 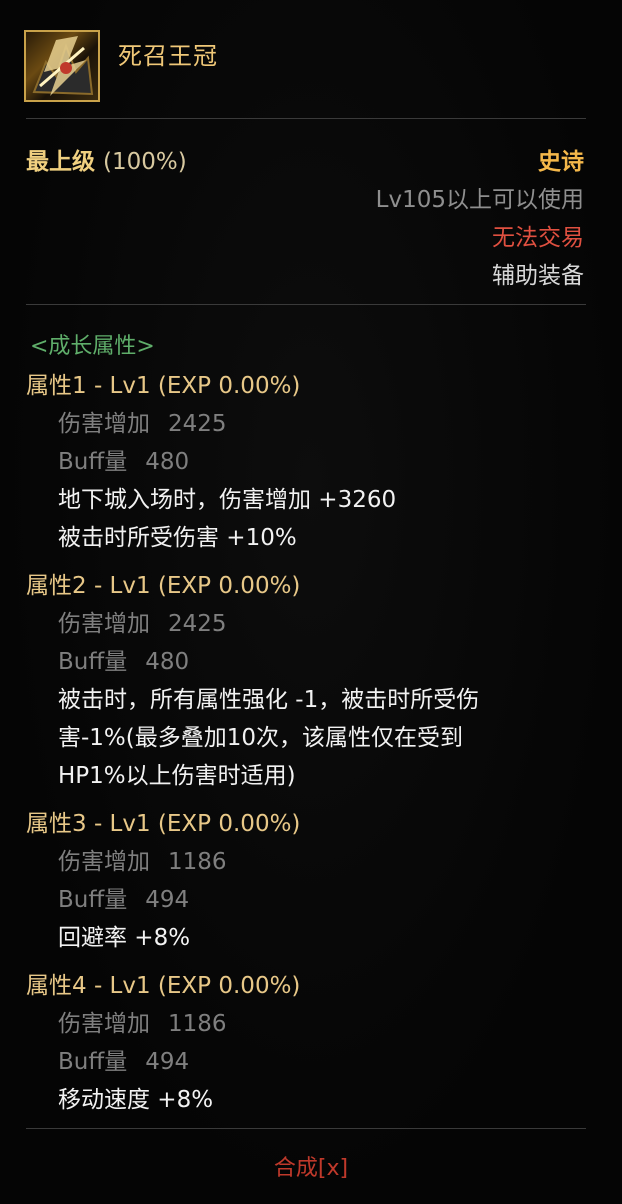 What do you see at coordinates (310, 66) in the screenshot?
I see `tooltip-header: 死召王冠` at bounding box center [310, 66].